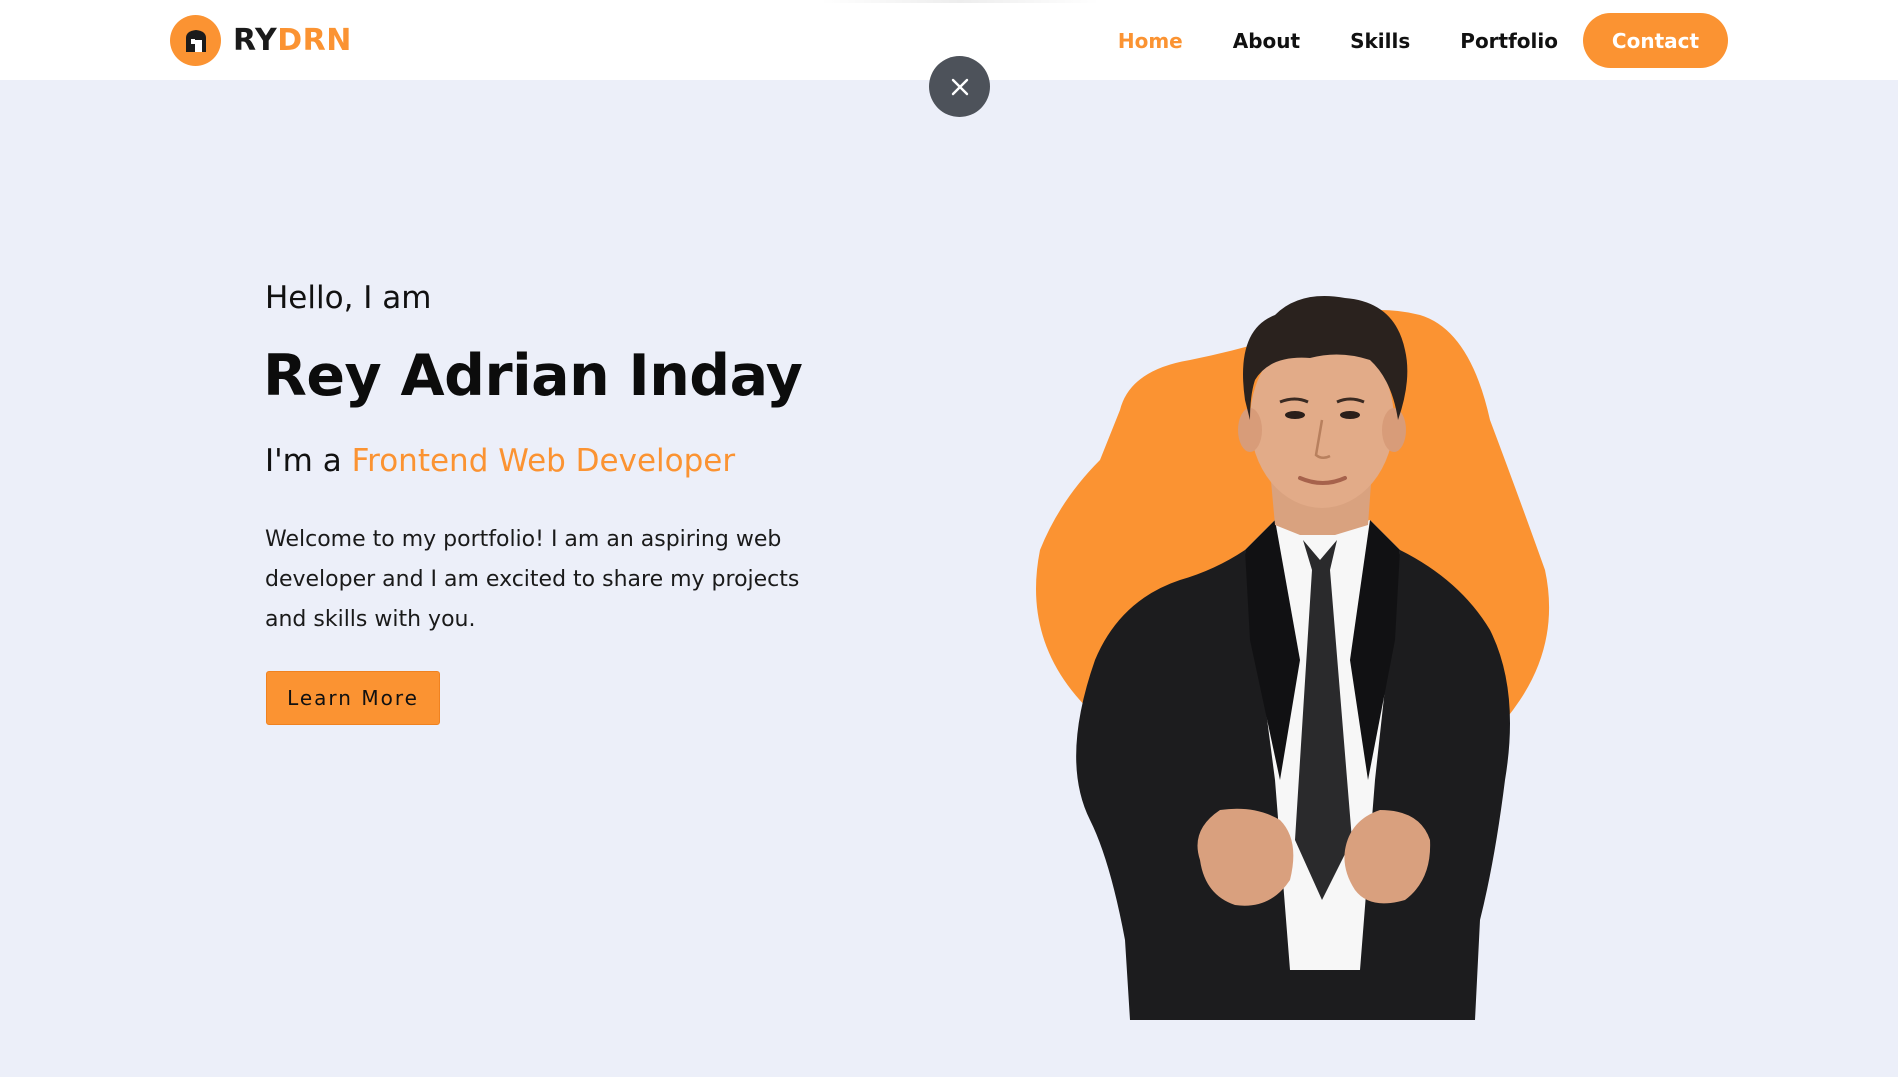 The height and width of the screenshot is (1077, 1898). Describe the element at coordinates (314, 40) in the screenshot. I see `brand-accent: DRN` at that location.